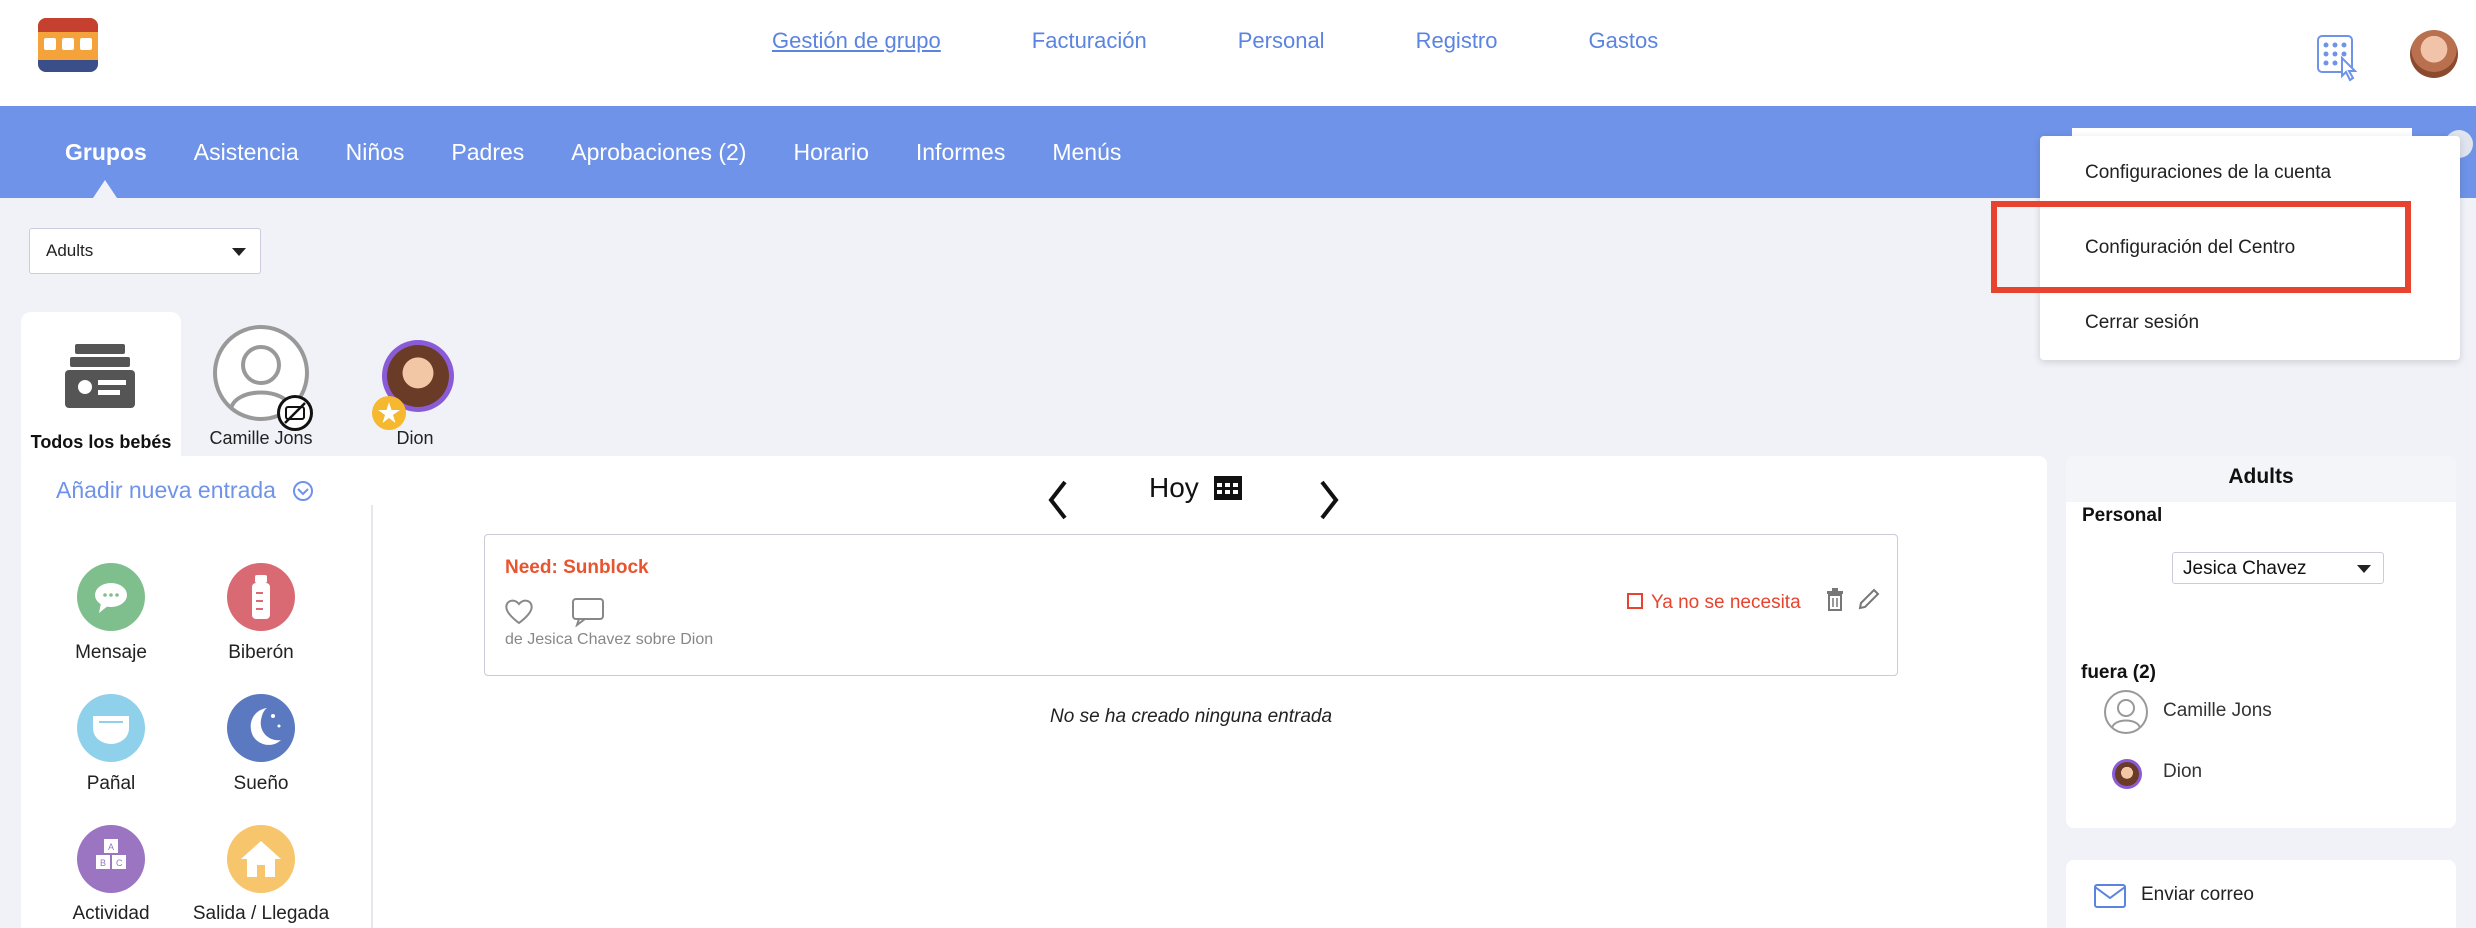 The width and height of the screenshot is (2476, 928). I want to click on blocks-icon: ABC, so click(111, 859).